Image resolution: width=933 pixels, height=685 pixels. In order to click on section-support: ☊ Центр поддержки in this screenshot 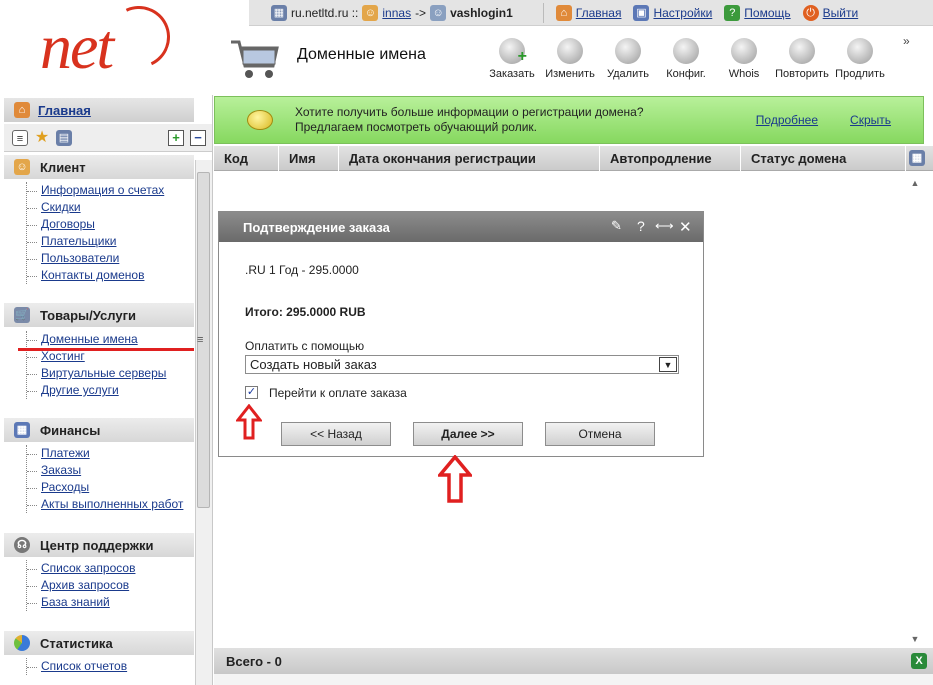, I will do `click(99, 545)`.